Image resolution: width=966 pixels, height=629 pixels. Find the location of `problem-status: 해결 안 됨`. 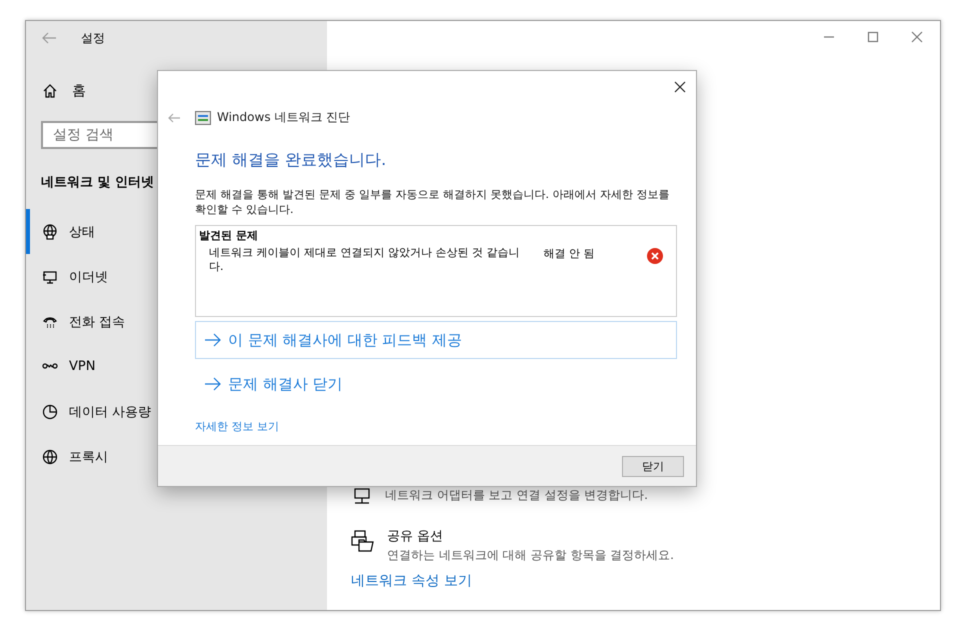

problem-status: 해결 안 됨 is located at coordinates (570, 253).